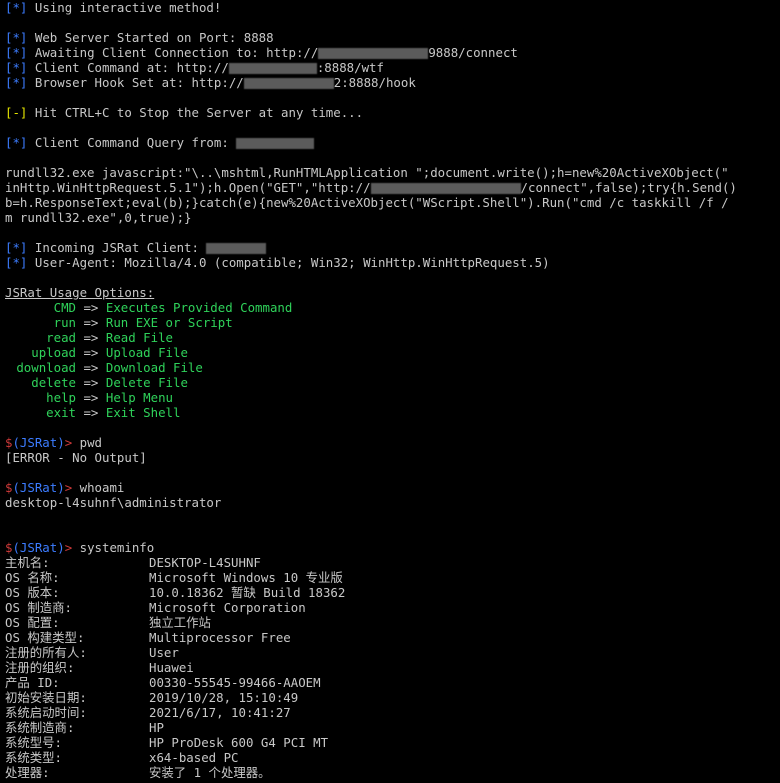 The width and height of the screenshot is (780, 783). Describe the element at coordinates (164, 652) in the screenshot. I see `systeminfo-value: User` at that location.